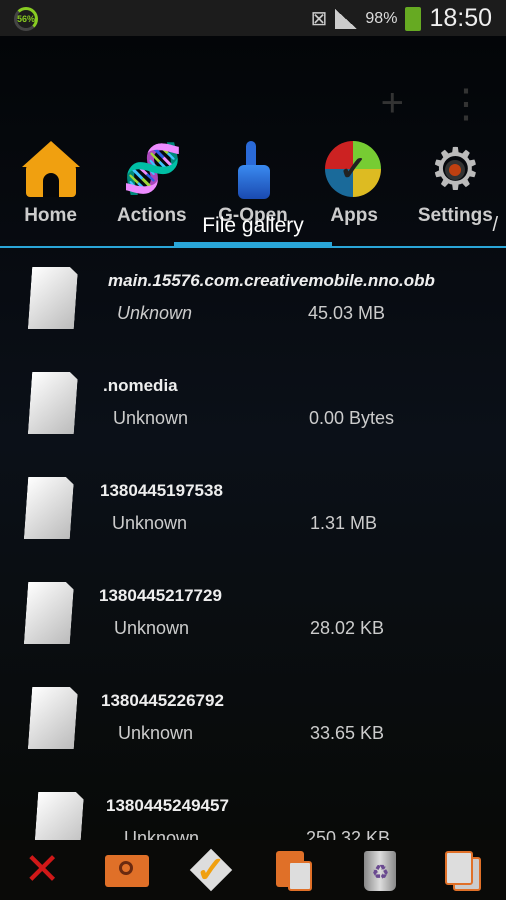 The image size is (506, 900). What do you see at coordinates (167, 805) in the screenshot?
I see `file-name: 1380445249457` at bounding box center [167, 805].